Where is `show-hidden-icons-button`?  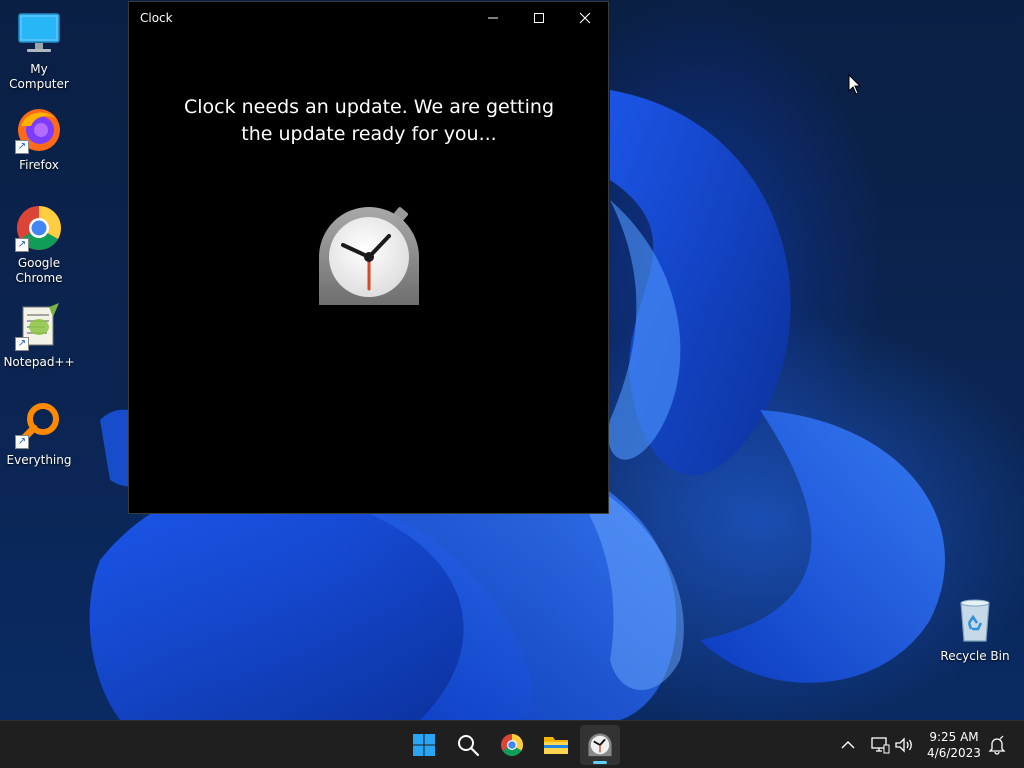 show-hidden-icons-button is located at coordinates (848, 745).